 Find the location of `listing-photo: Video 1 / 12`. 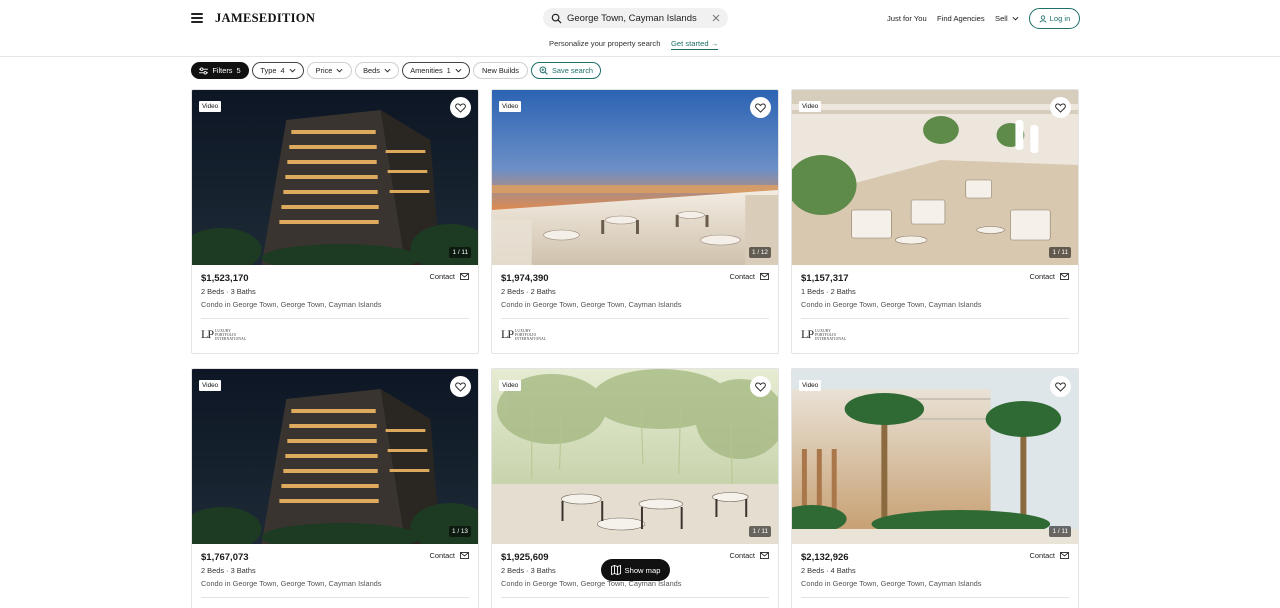

listing-photo: Video 1 / 12 is located at coordinates (635, 177).